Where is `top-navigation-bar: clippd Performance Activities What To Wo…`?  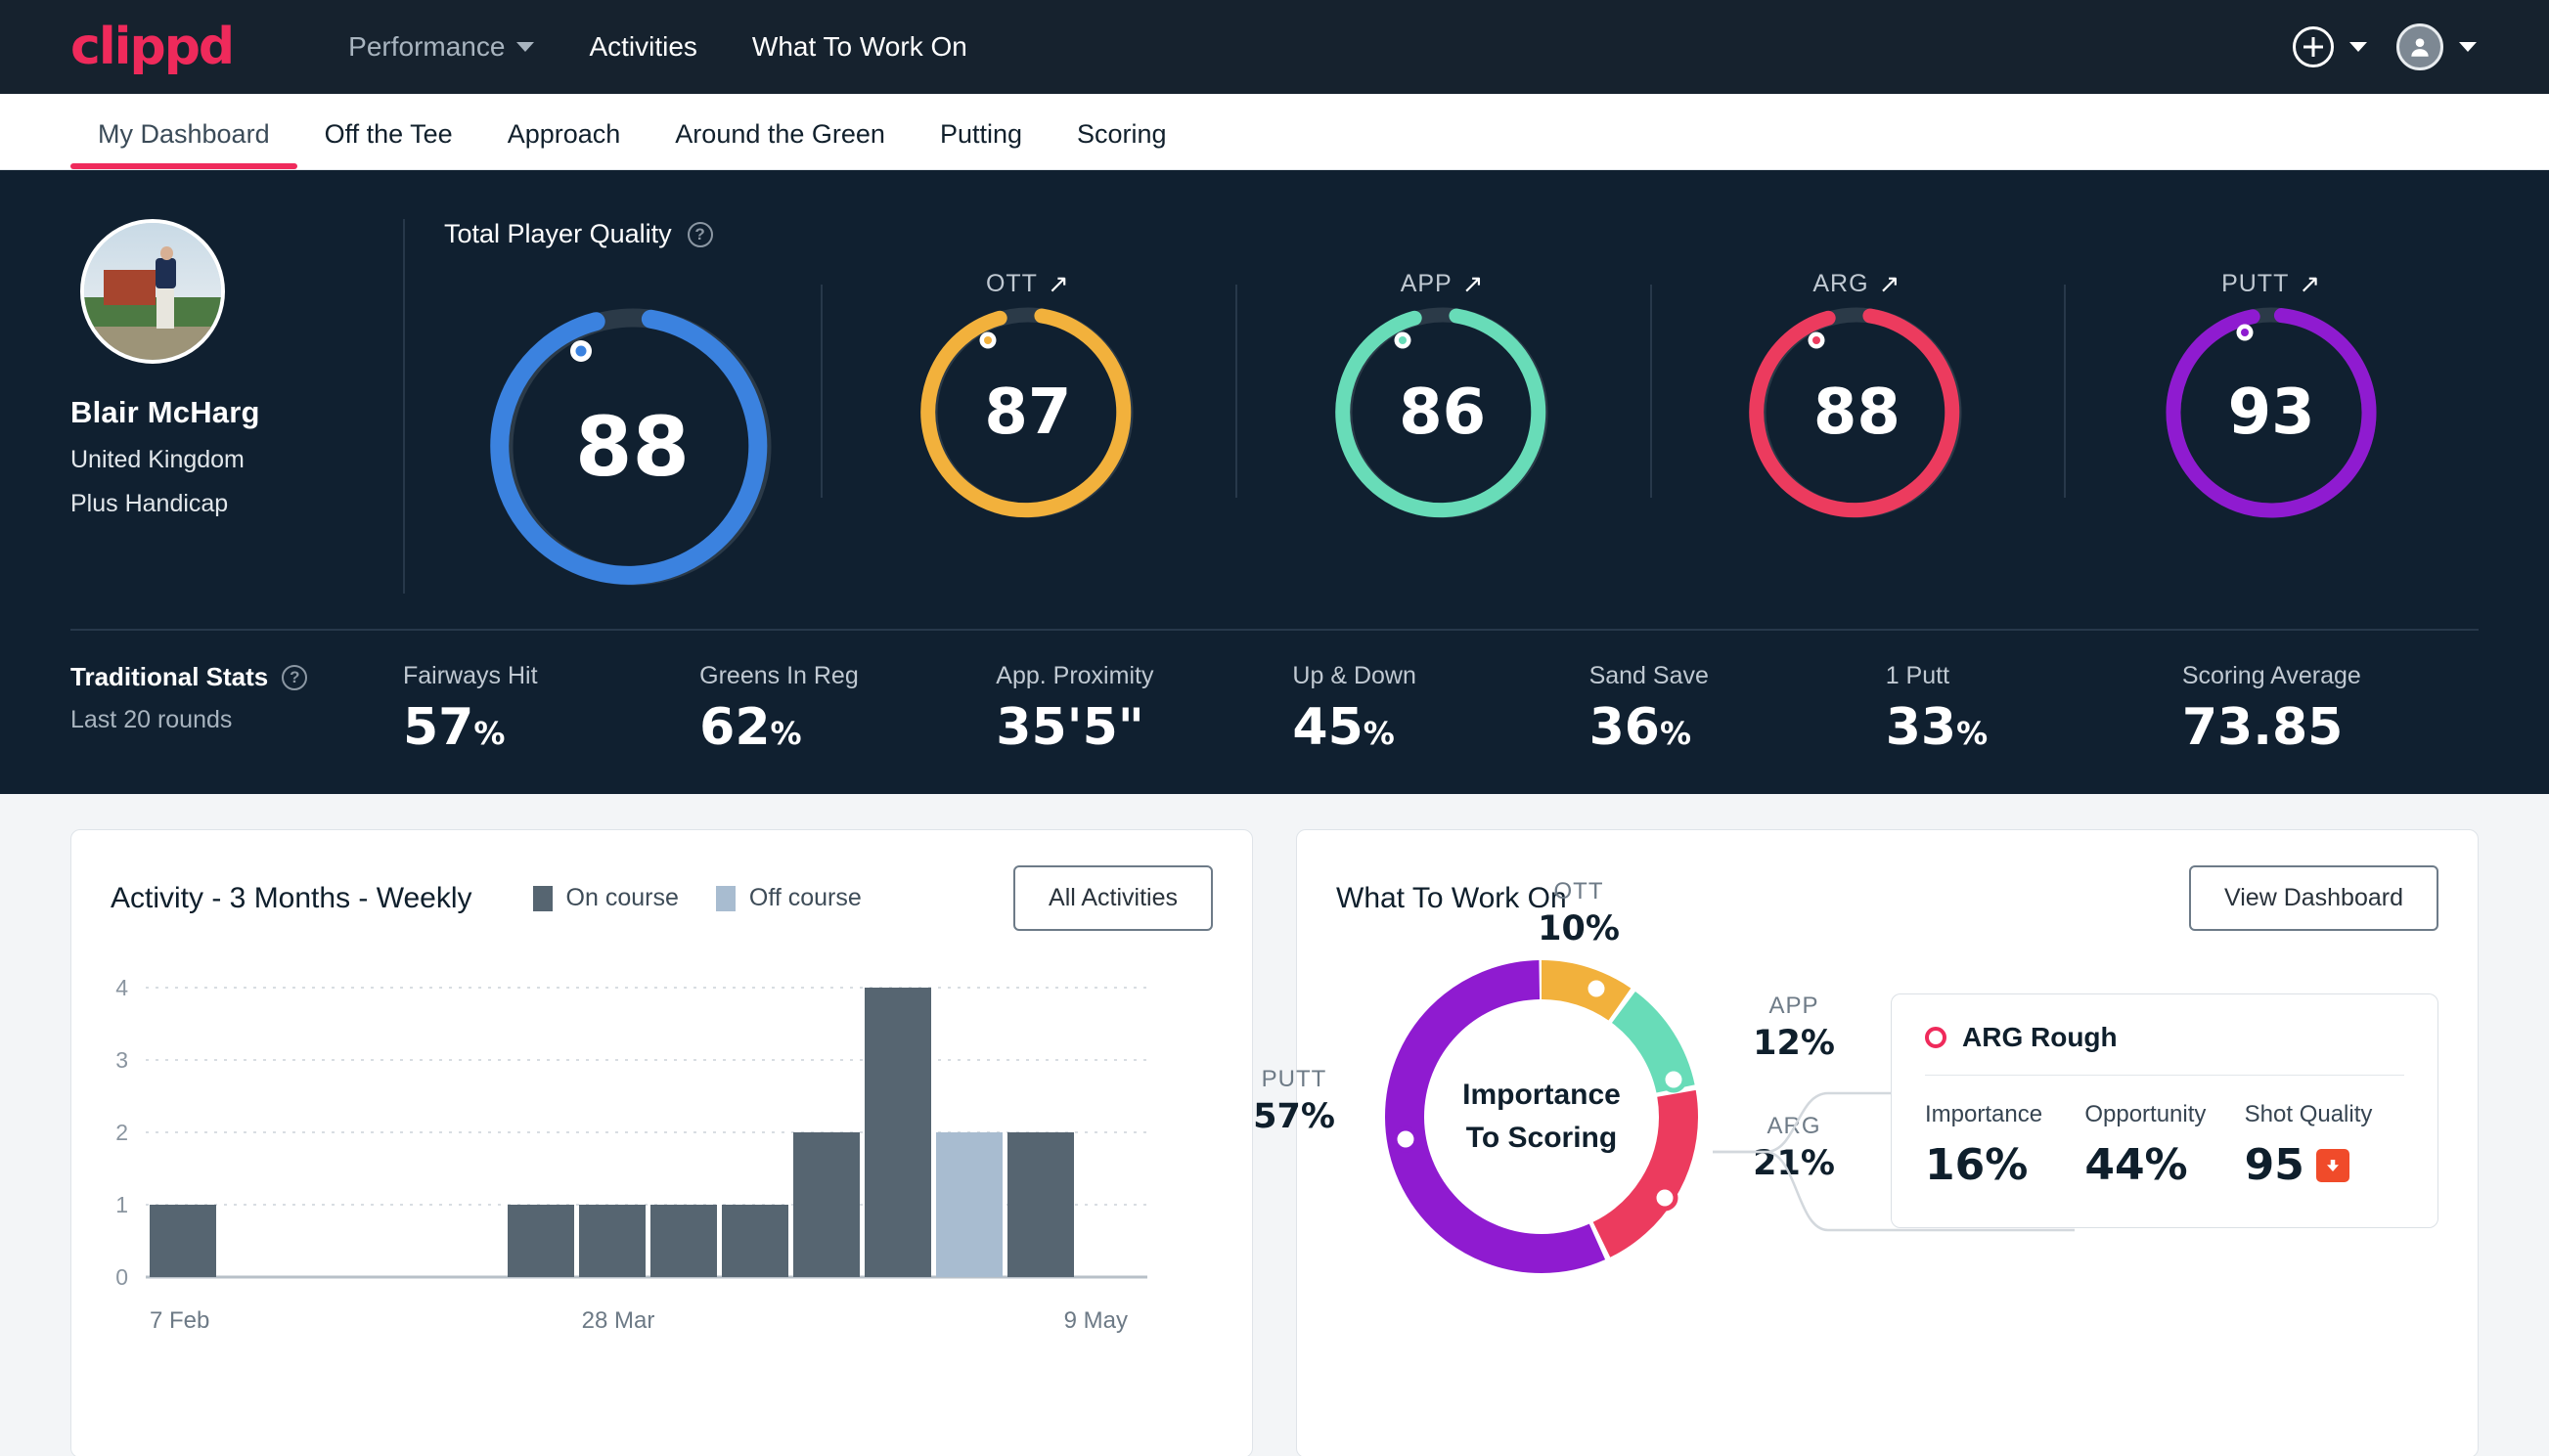 top-navigation-bar: clippd Performance Activities What To Wo… is located at coordinates (1274, 47).